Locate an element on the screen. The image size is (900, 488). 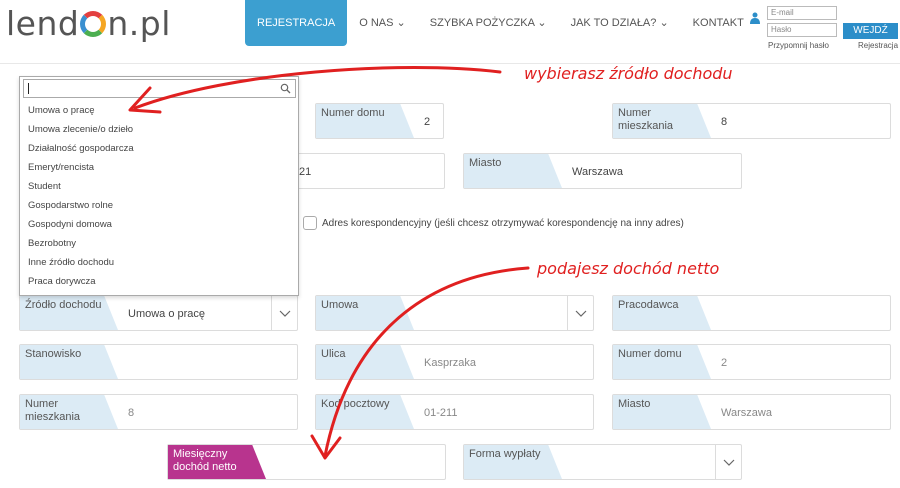
ulica-field: Ulica Kasprzaka is located at coordinates (454, 362).